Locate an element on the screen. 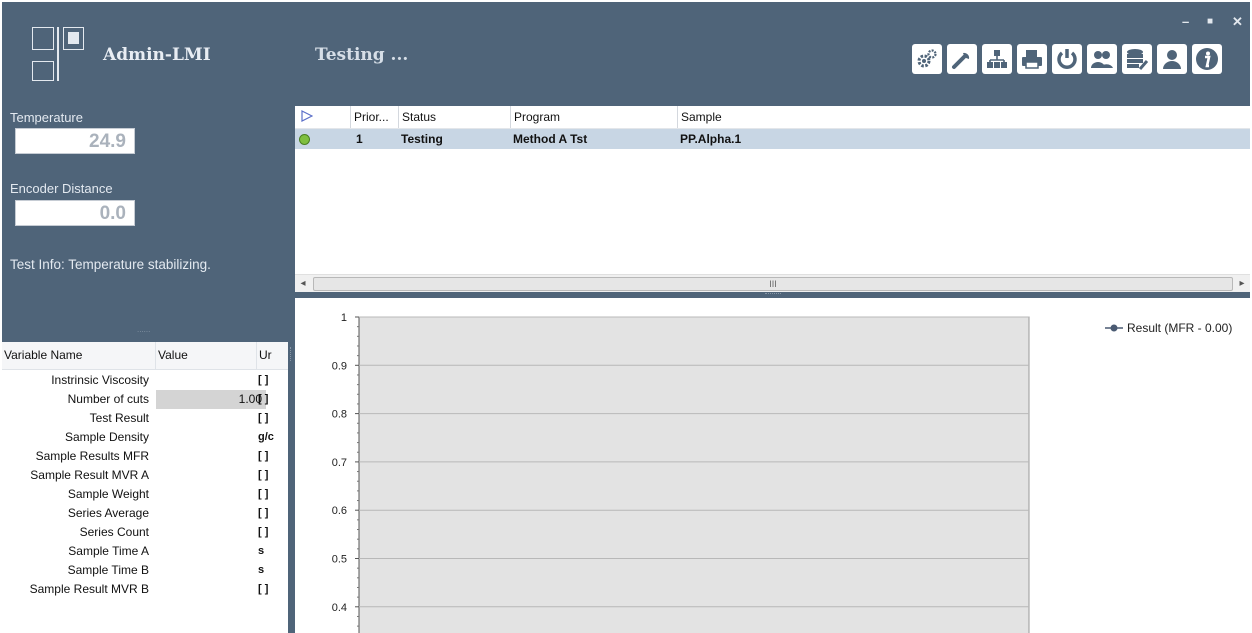 Image resolution: width=1252 pixels, height=633 pixels. app-title: Admin-LMI is located at coordinates (157, 55).